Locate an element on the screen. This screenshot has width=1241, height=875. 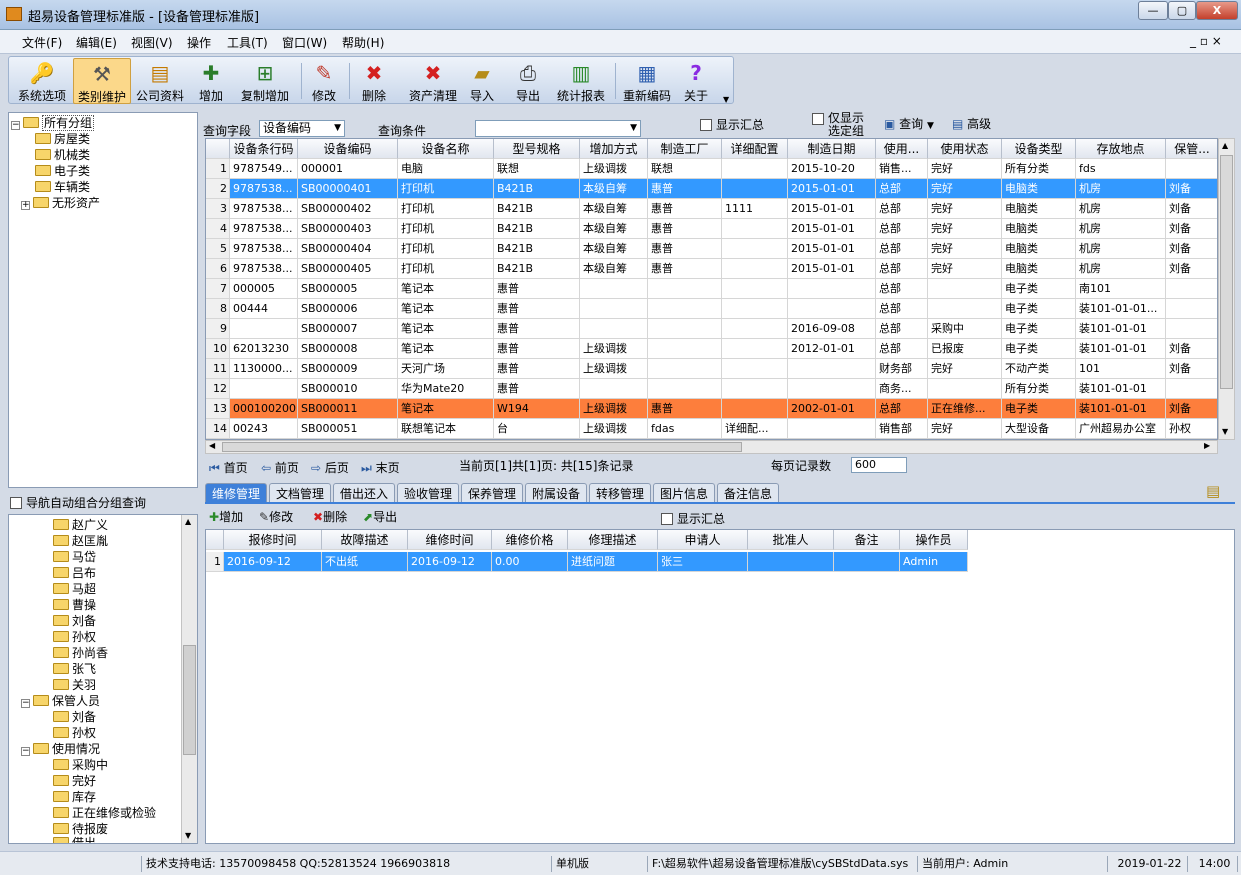
grid-vertical-scrollbar: ▲ ▼ is located at coordinates (1226, 289).